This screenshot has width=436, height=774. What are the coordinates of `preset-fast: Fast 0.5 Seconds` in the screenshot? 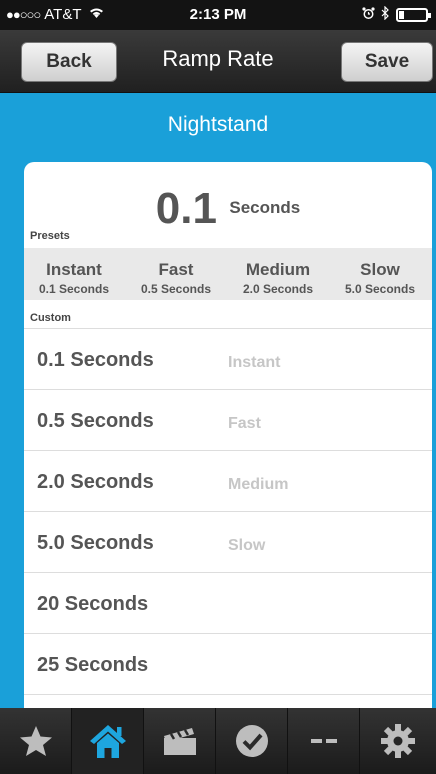 It's located at (176, 274).